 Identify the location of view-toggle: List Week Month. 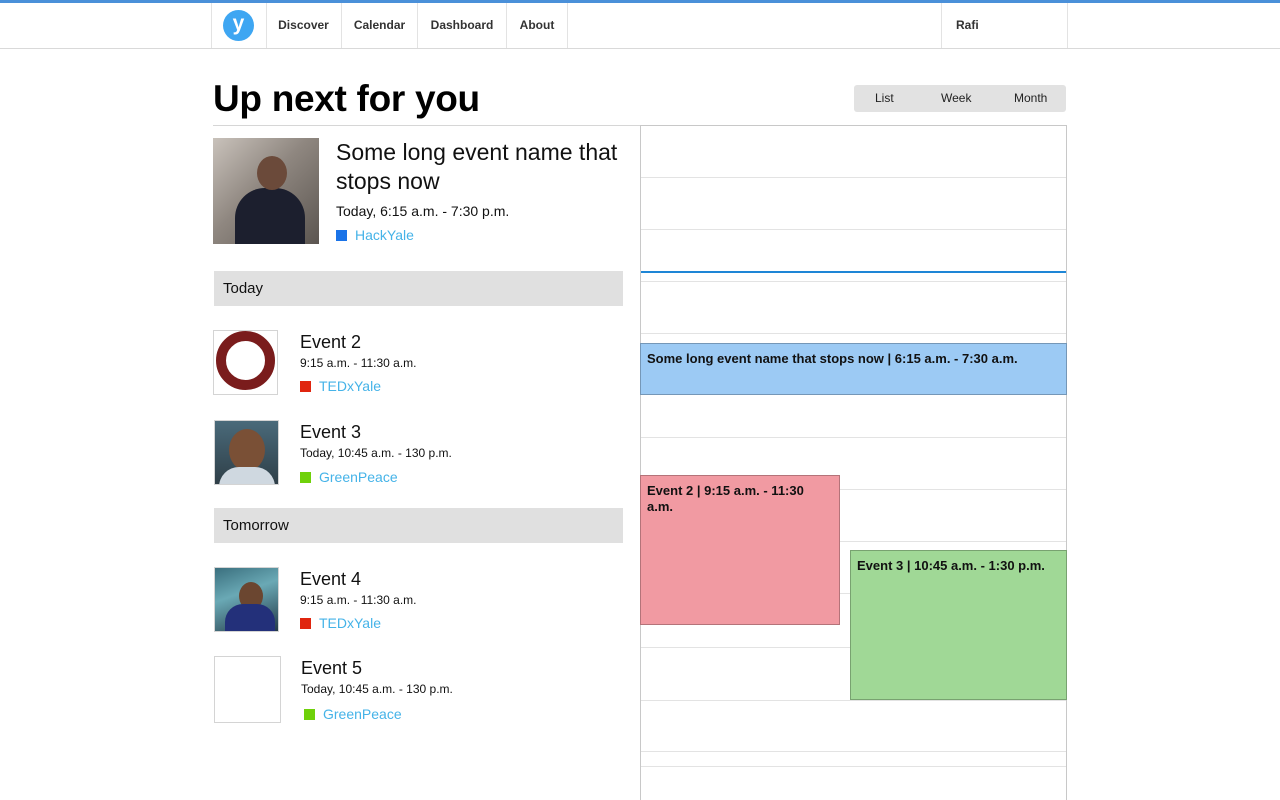
(960, 98).